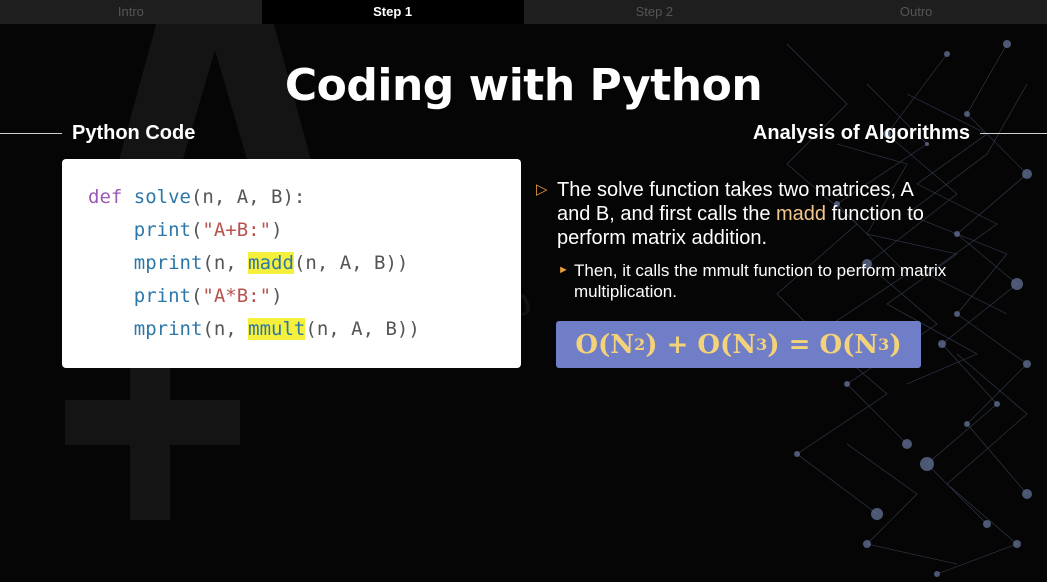  Describe the element at coordinates (701, 344) in the screenshot. I see `formula-part: ) + O(N` at that location.